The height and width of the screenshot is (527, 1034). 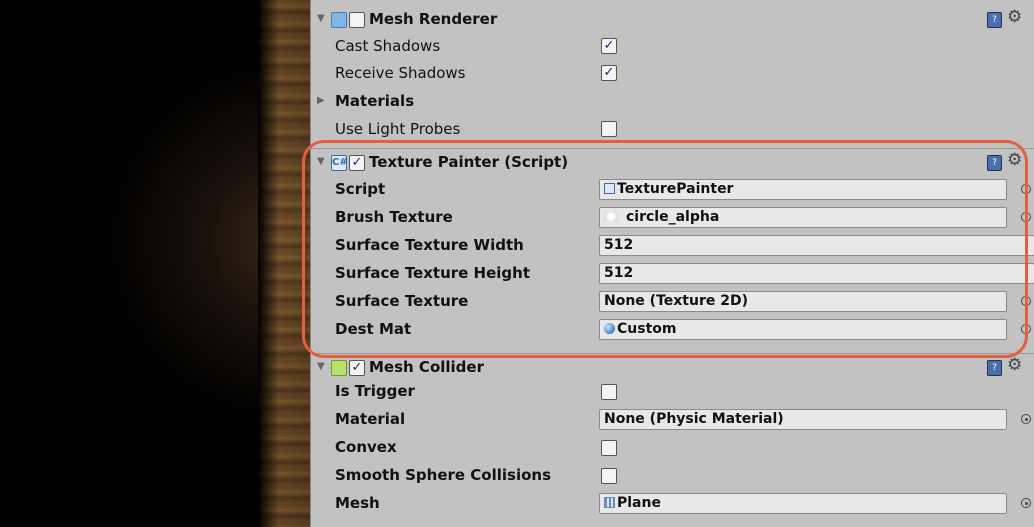 What do you see at coordinates (672, 162) in the screenshot?
I see `texture-painter-header: ▼ C# ✓ Texture Painter (Script) ? ⚙` at bounding box center [672, 162].